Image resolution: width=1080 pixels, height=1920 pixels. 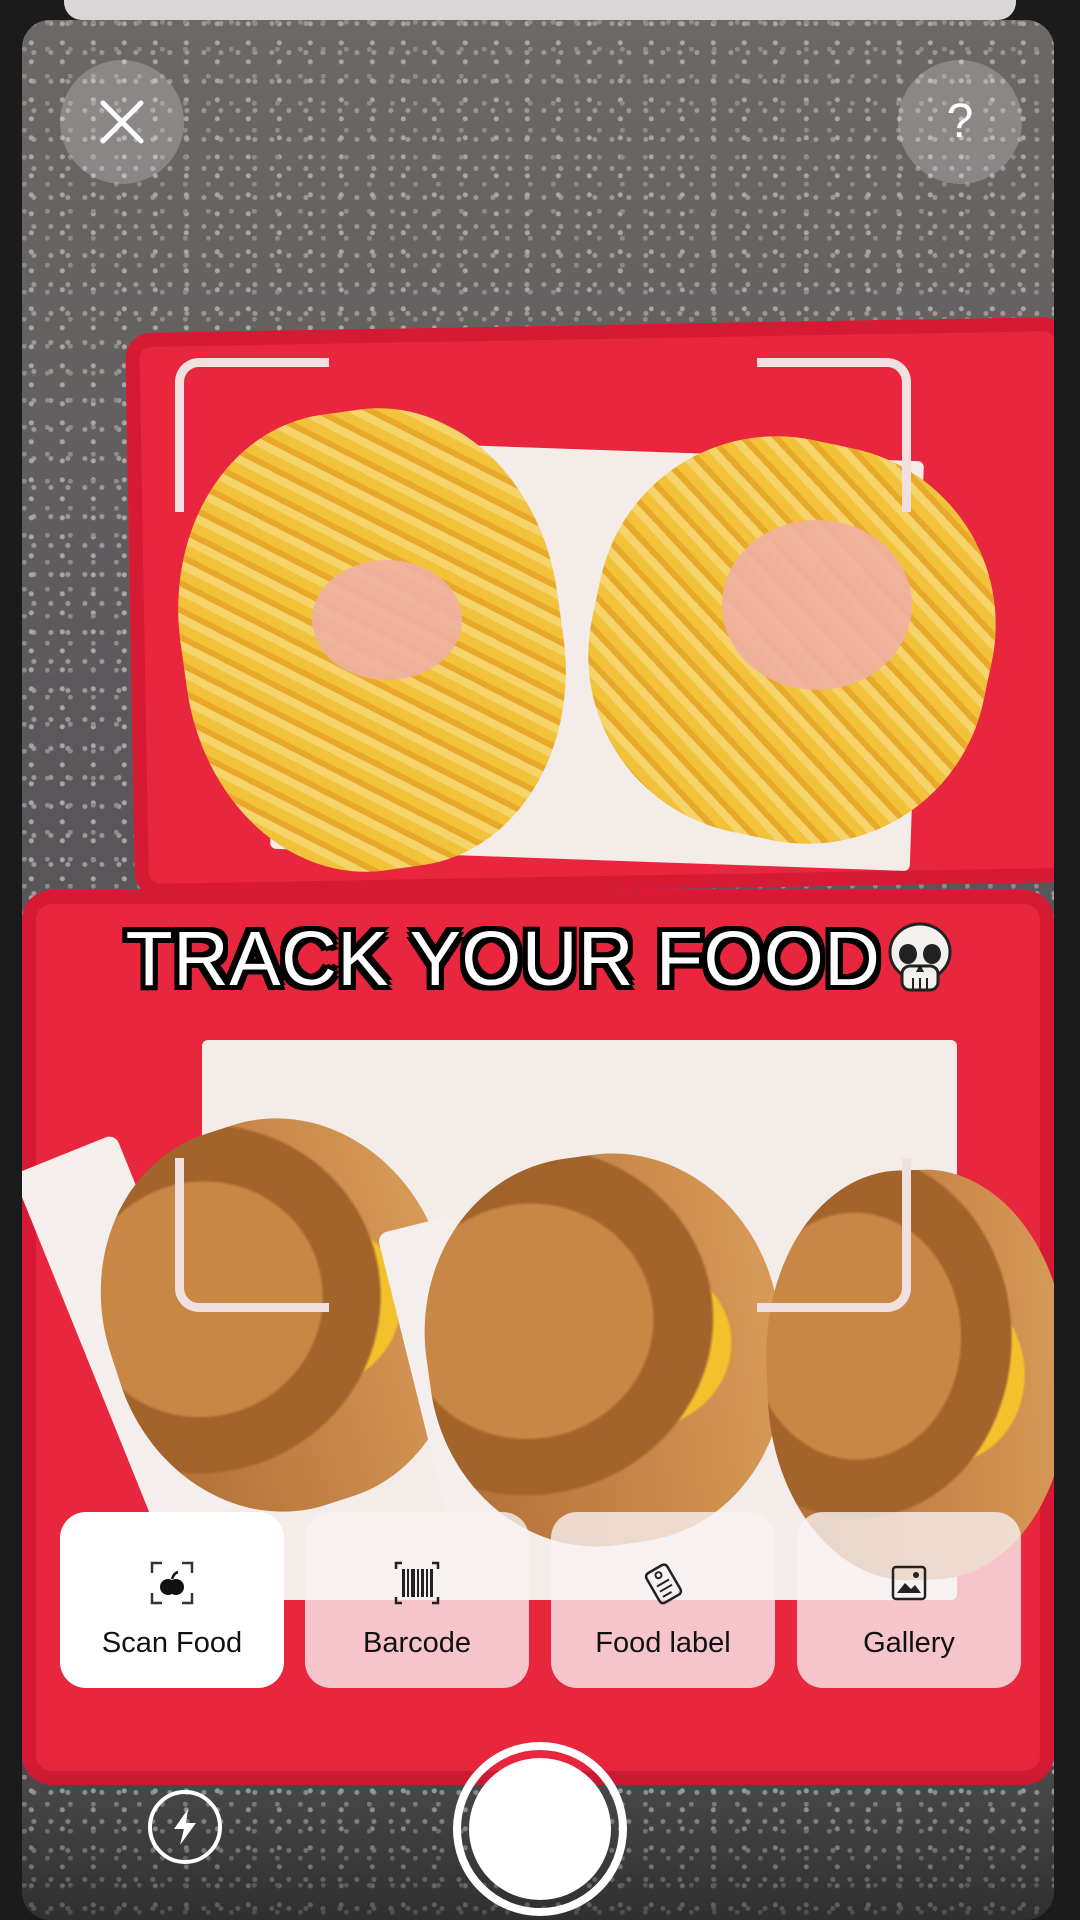 What do you see at coordinates (387, 620) in the screenshot?
I see `sauce-left` at bounding box center [387, 620].